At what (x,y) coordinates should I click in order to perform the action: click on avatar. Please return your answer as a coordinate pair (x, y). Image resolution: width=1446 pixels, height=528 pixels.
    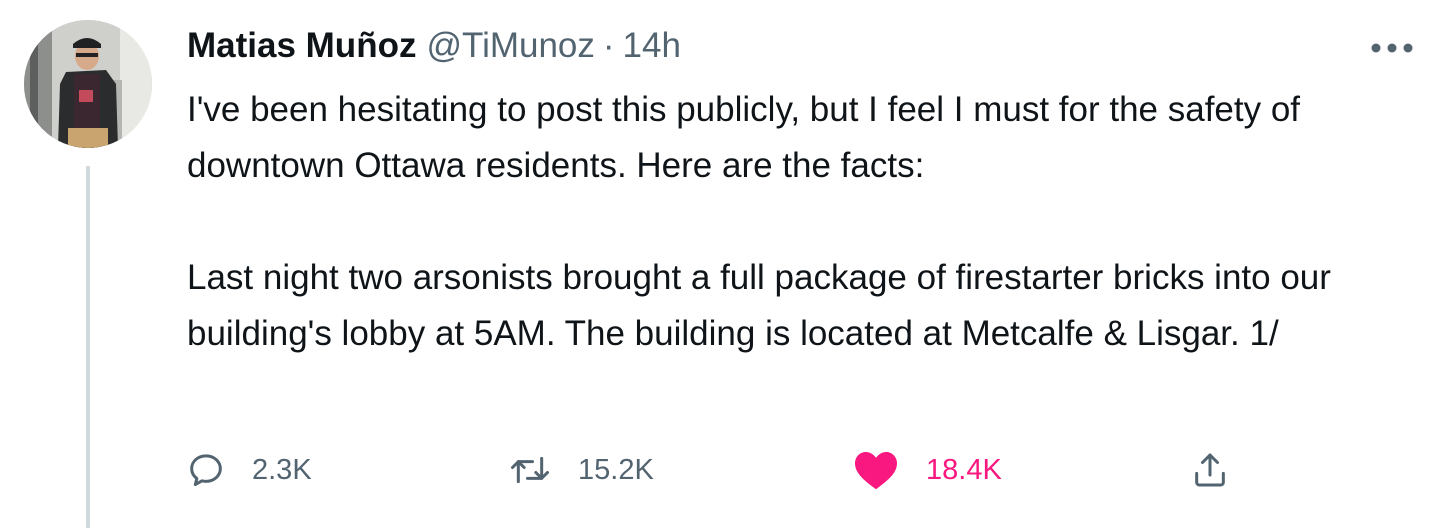
    Looking at the image, I should click on (88, 84).